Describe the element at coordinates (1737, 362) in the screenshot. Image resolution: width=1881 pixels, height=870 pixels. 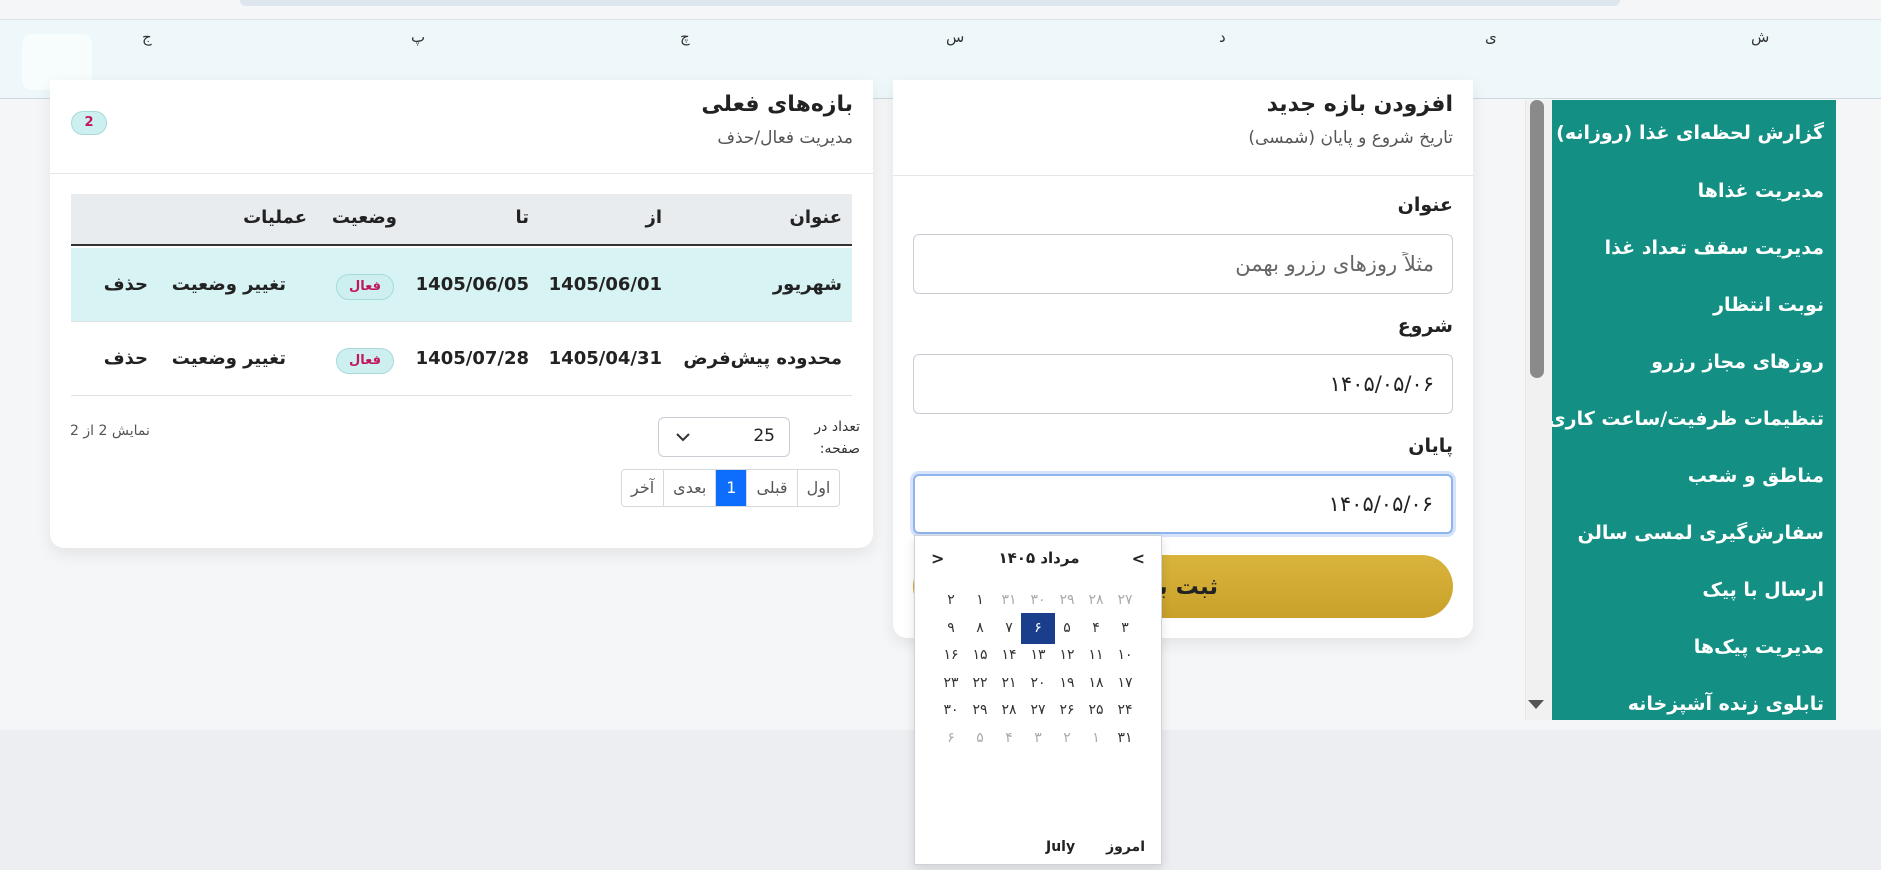
I see `sidebar-item-reserve-days: روزهای مجاز رزرو` at that location.